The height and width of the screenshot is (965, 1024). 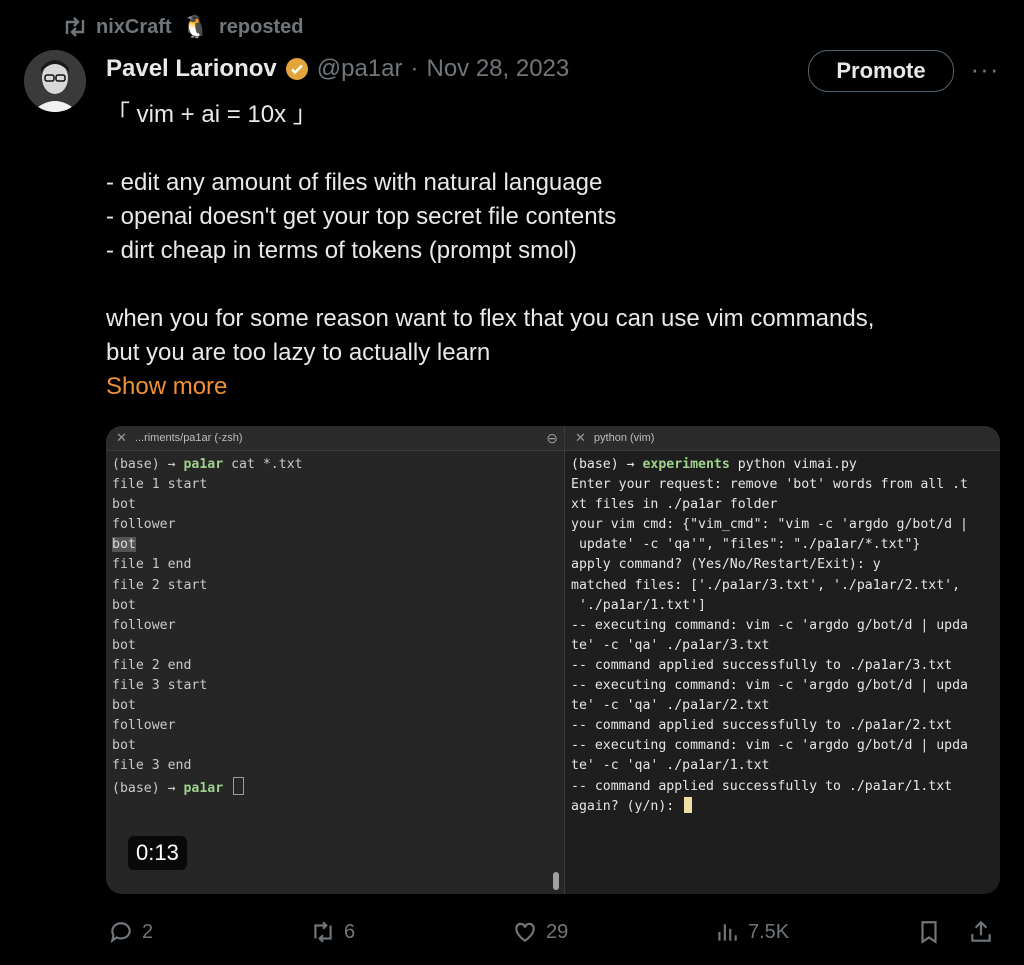 I want to click on bookmark-button, so click(x=929, y=932).